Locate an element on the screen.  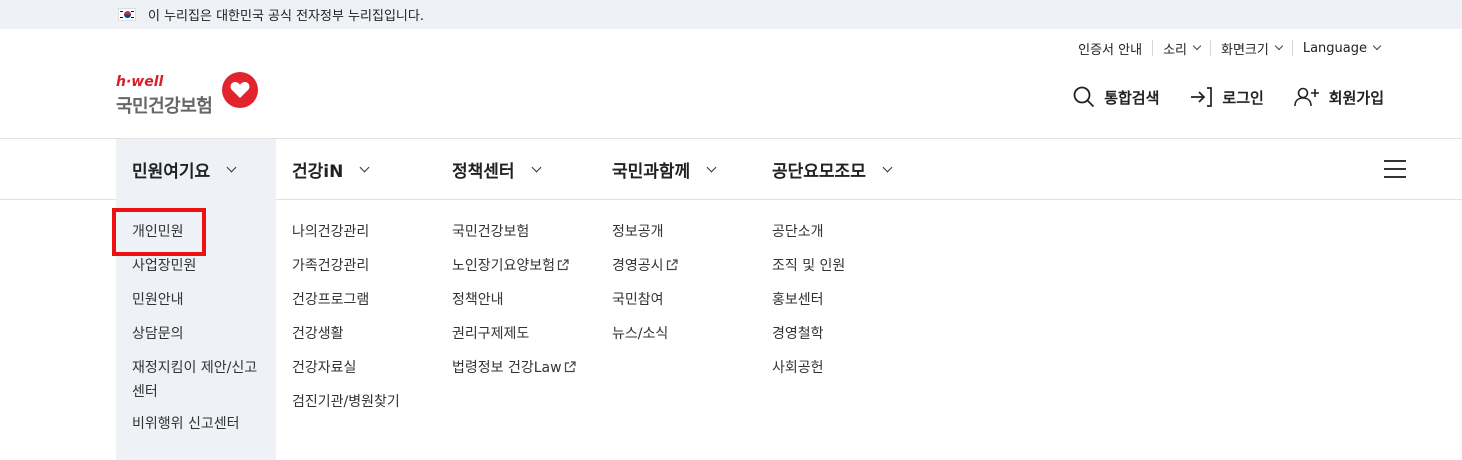
submenu-item: 비위행위 신고센터 is located at coordinates (198, 431).